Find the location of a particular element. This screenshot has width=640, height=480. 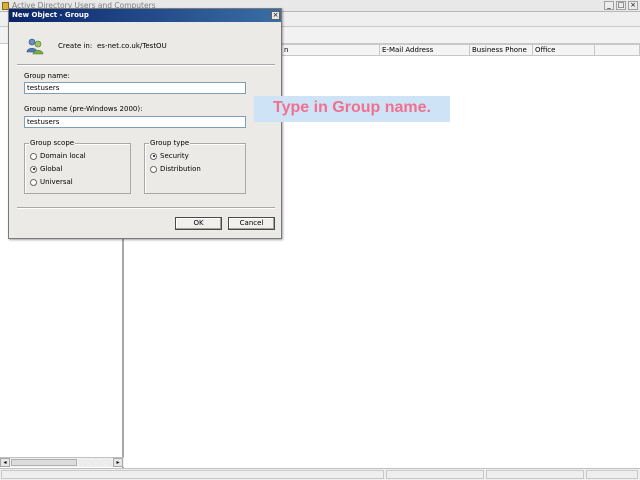

radio-universal: Universal is located at coordinates (51, 182).